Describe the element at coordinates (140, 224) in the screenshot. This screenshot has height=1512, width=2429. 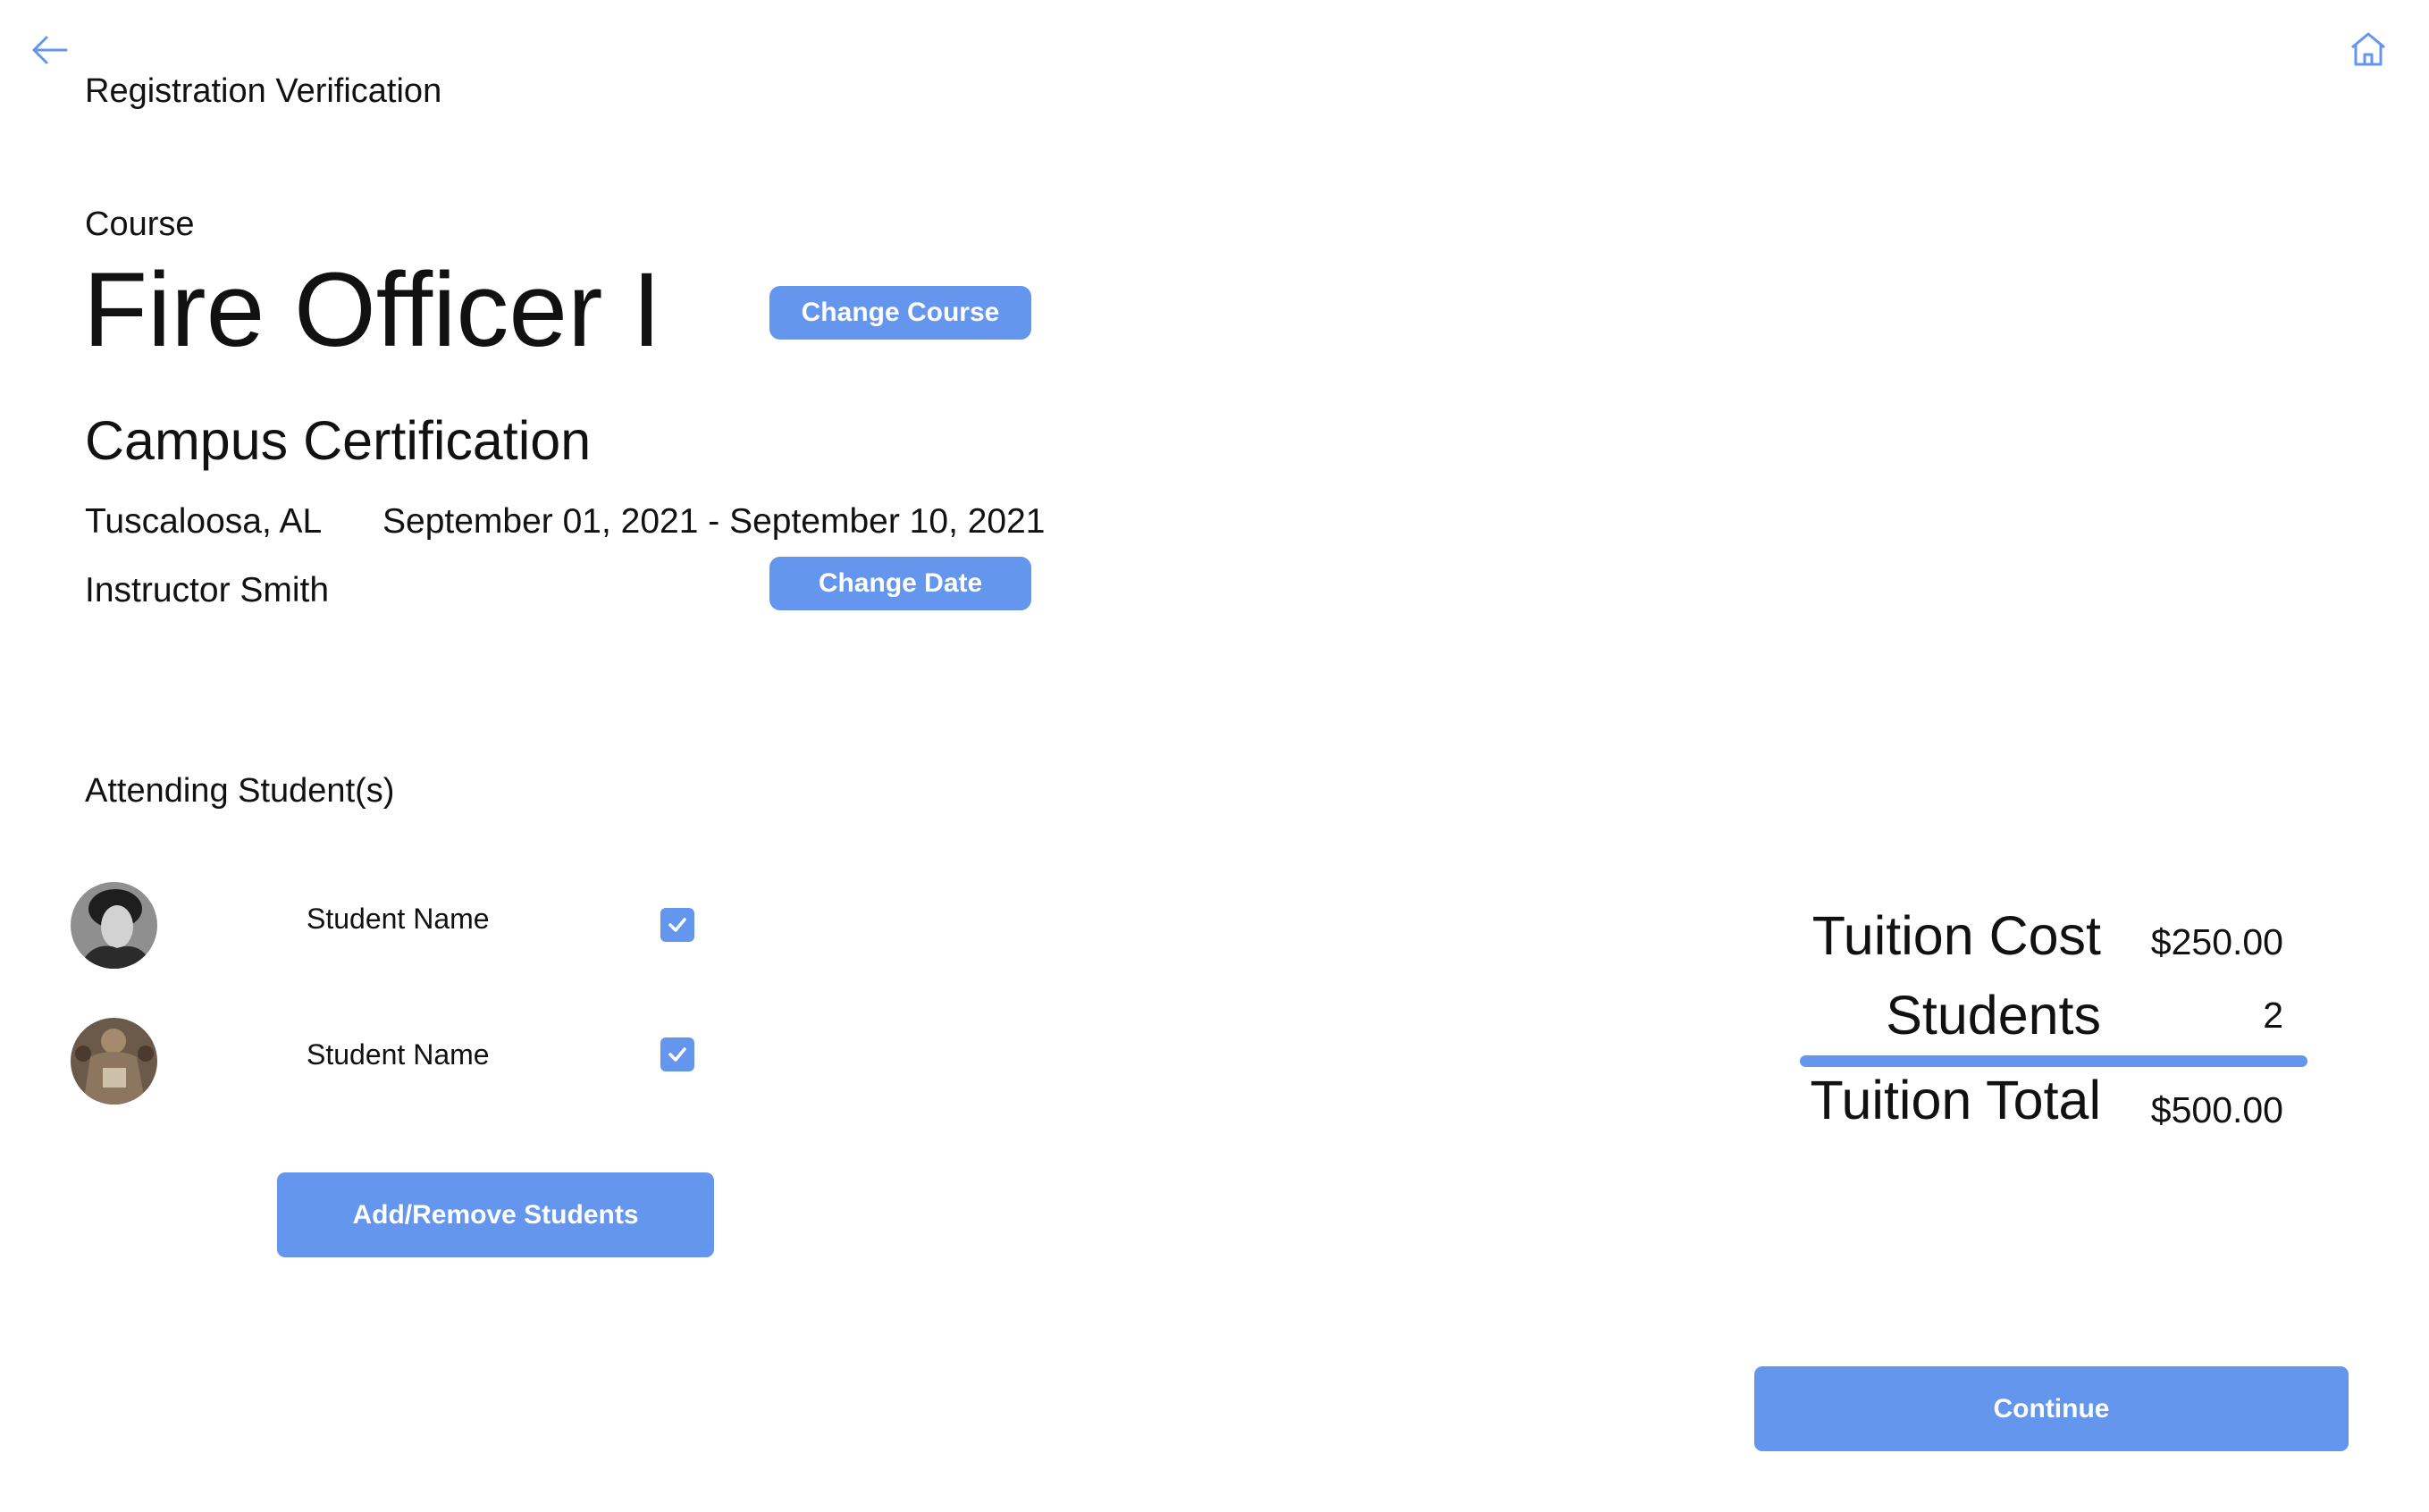
I see `course-label: Course` at that location.